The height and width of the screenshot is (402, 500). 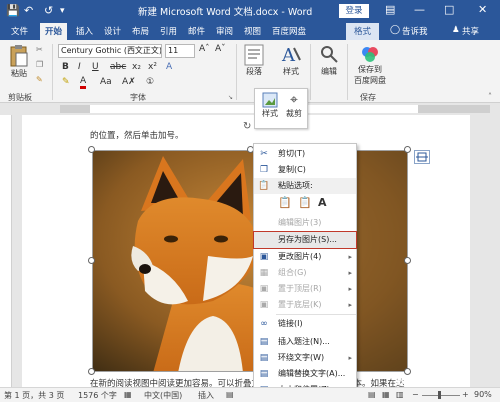 I want to click on menu-item-edit-picture: 编辑图片(3), so click(x=300, y=222).